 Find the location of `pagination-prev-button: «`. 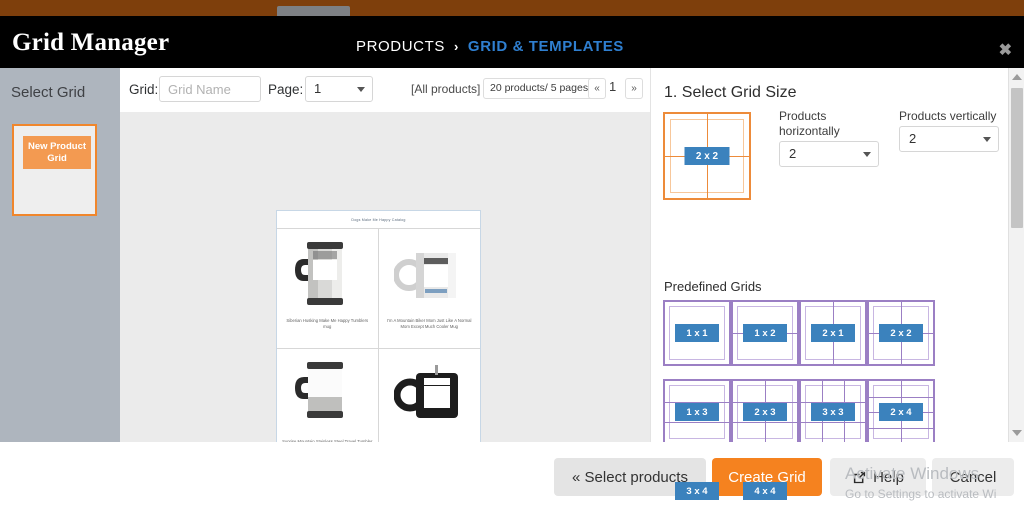

pagination-prev-button: « is located at coordinates (597, 88).